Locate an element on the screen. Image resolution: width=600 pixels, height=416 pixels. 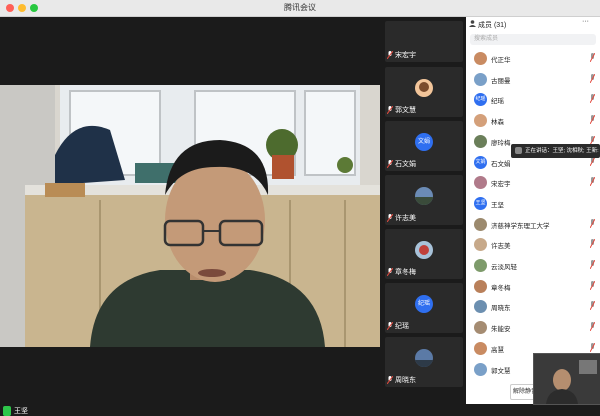
panel-header: 成员 (31) ··· is located at coordinates (533, 24).